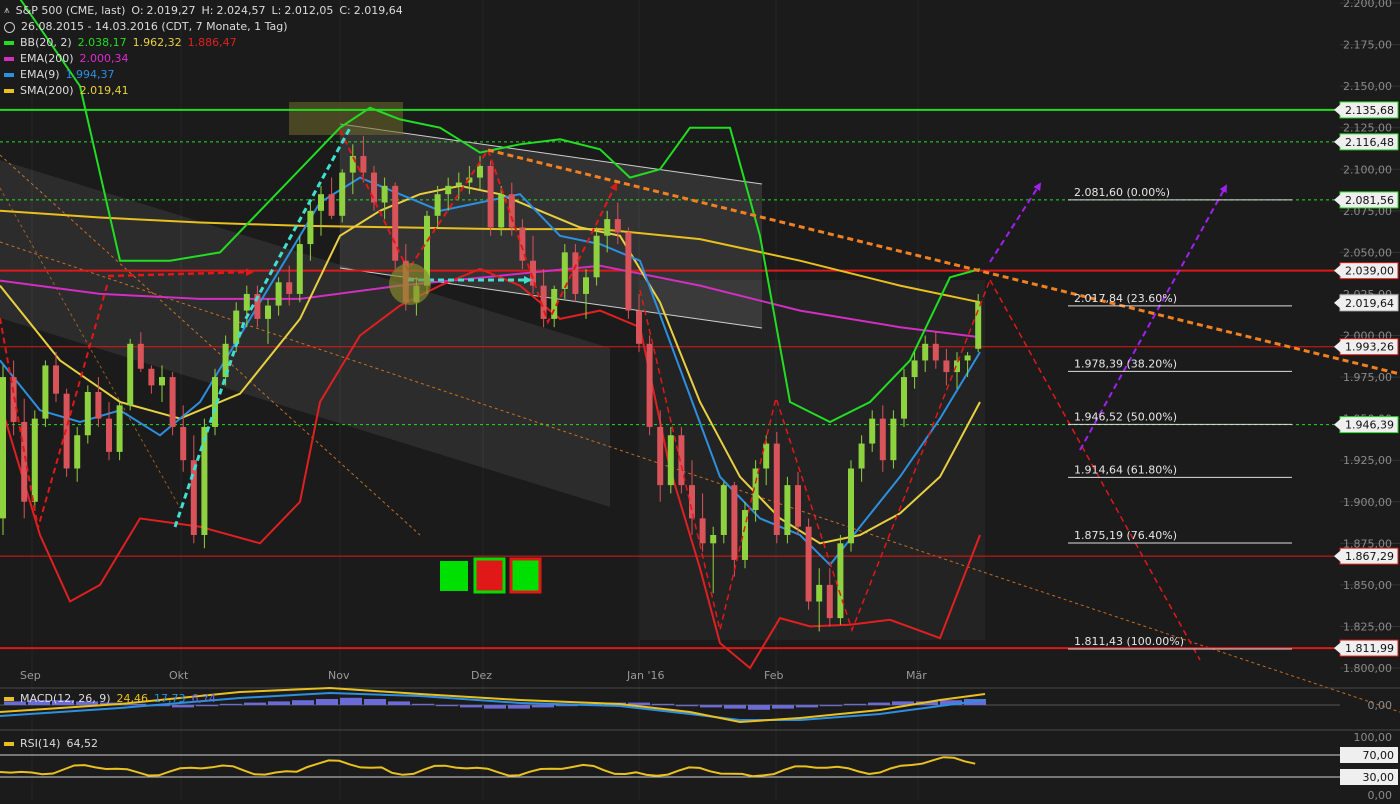  What do you see at coordinates (102, 42) in the screenshot?
I see `legend-value: 2.038,17` at bounding box center [102, 42].